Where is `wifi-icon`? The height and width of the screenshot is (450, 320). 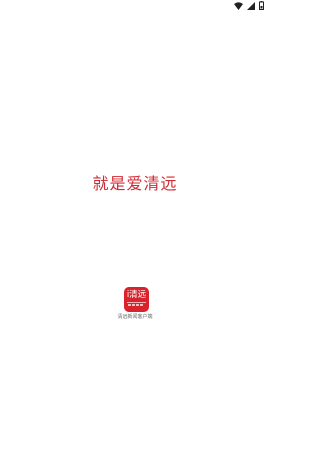
wifi-icon is located at coordinates (238, 5).